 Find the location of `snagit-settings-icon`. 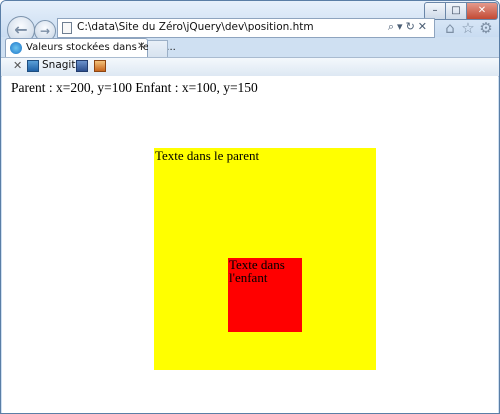

snagit-settings-icon is located at coordinates (100, 66).